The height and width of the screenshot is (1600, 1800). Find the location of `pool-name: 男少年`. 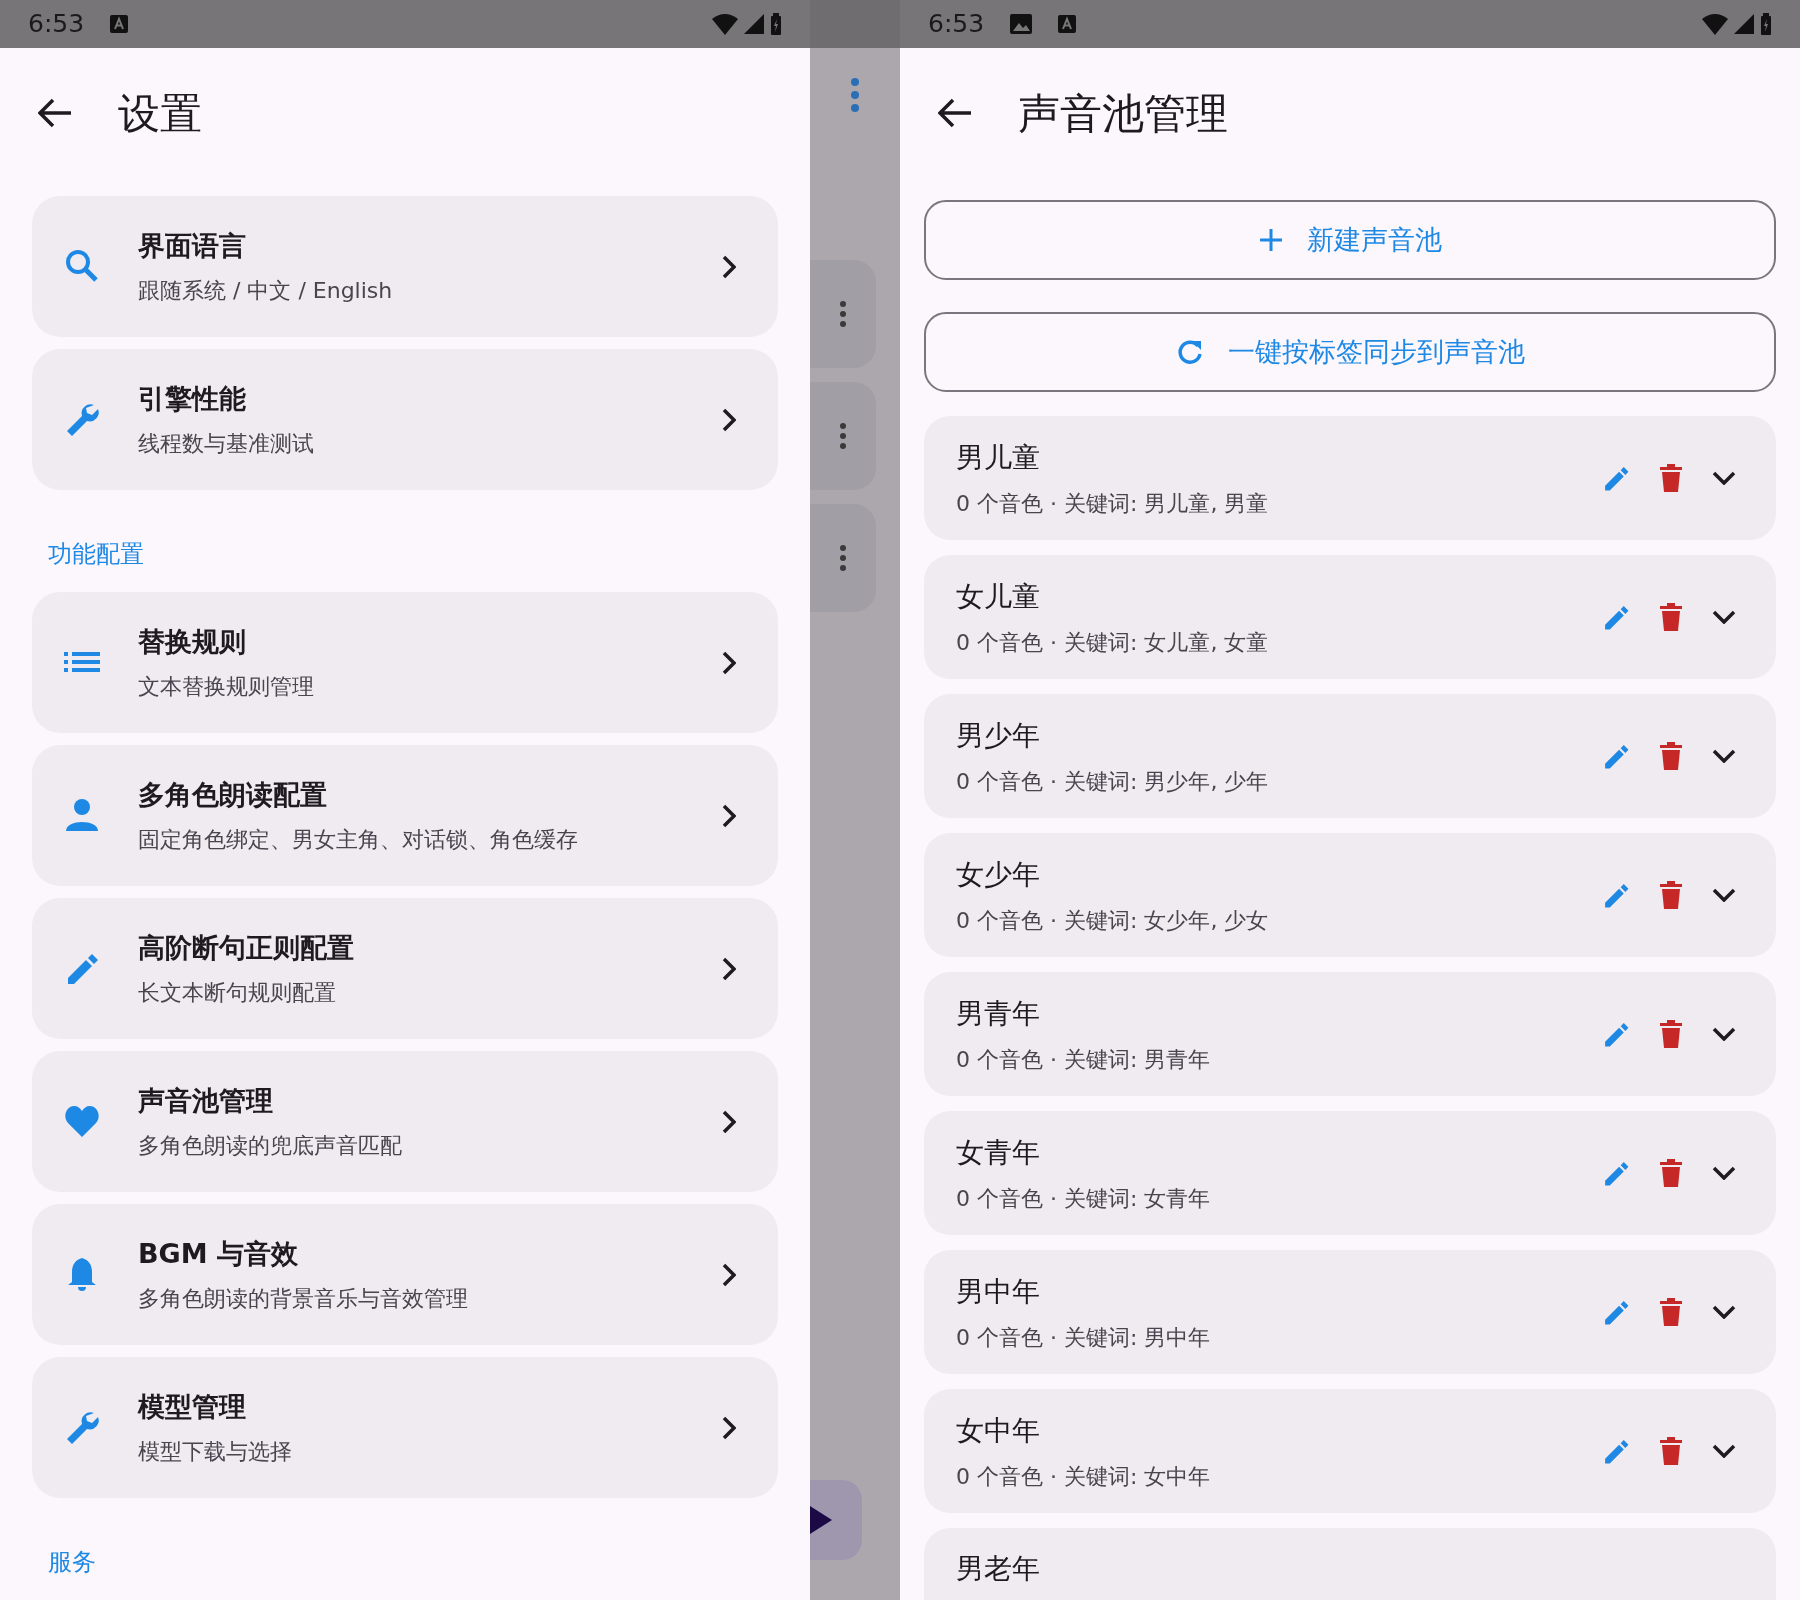

pool-name: 男少年 is located at coordinates (998, 735).